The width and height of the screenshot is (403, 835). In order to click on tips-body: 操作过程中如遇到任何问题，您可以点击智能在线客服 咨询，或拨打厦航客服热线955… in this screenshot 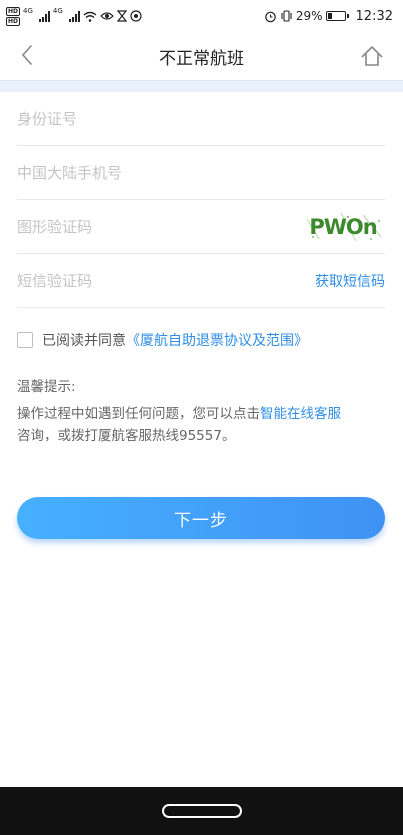, I will do `click(202, 425)`.